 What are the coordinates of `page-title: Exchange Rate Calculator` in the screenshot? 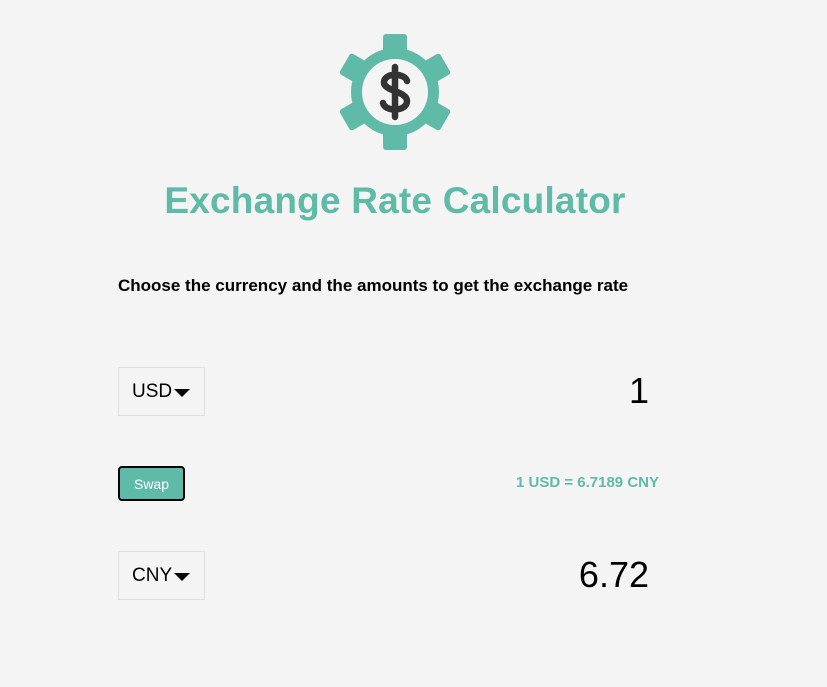 It's located at (395, 200).